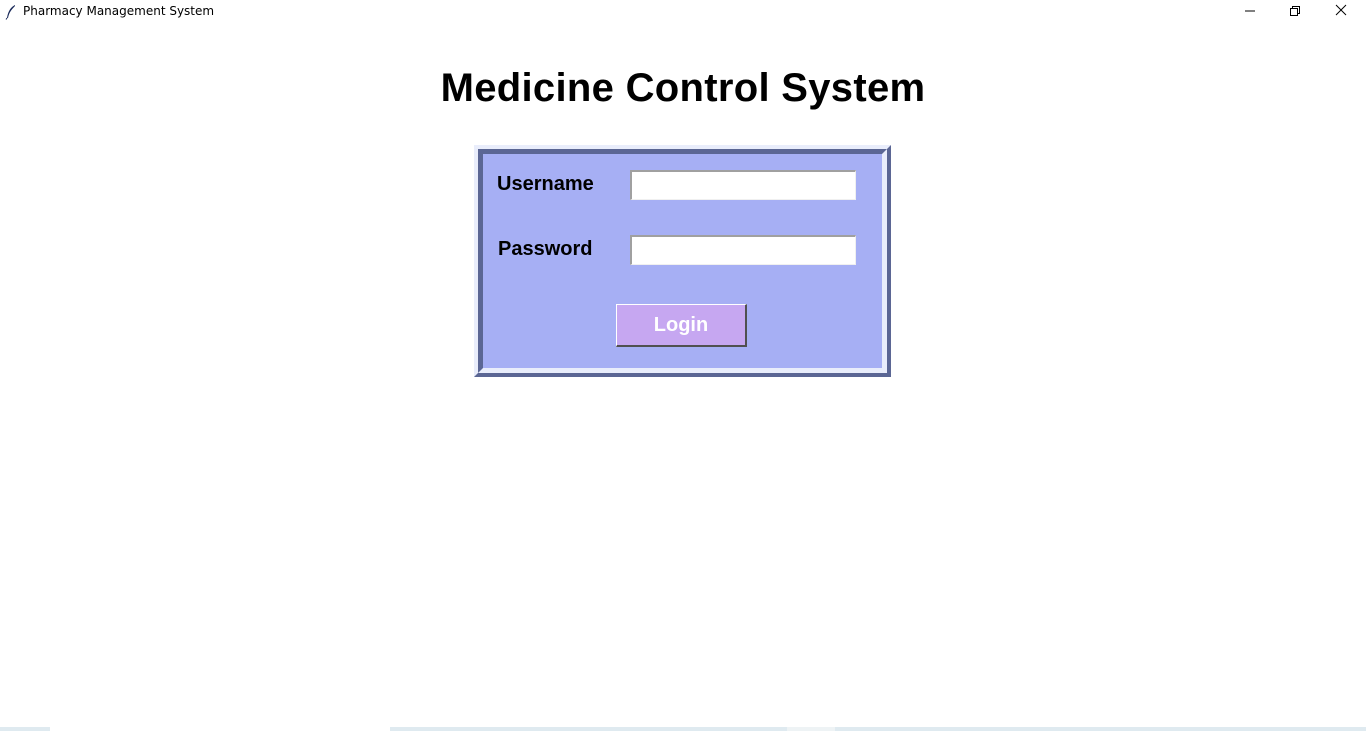 The image size is (1366, 731). I want to click on feather-icon, so click(11, 12).